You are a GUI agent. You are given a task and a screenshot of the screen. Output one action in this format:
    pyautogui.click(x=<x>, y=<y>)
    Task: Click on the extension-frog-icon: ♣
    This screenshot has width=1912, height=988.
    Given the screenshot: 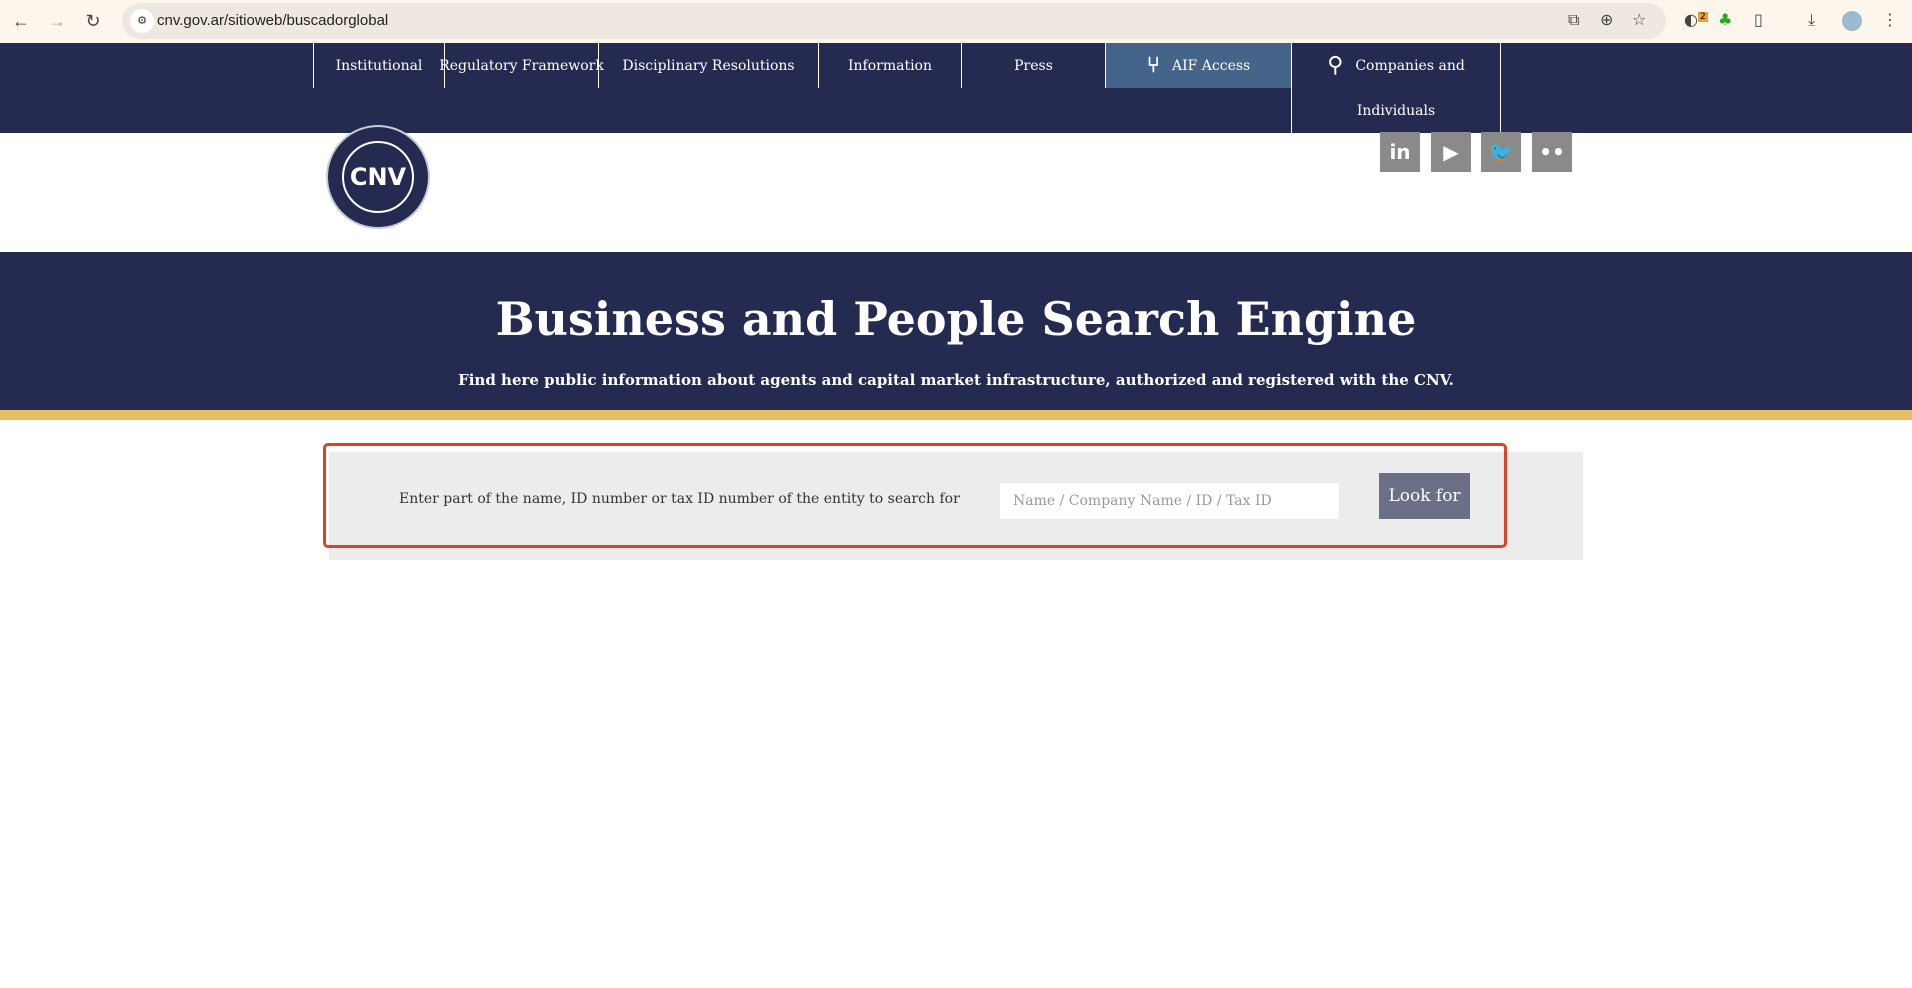 What is the action you would take?
    pyautogui.click(x=1725, y=19)
    